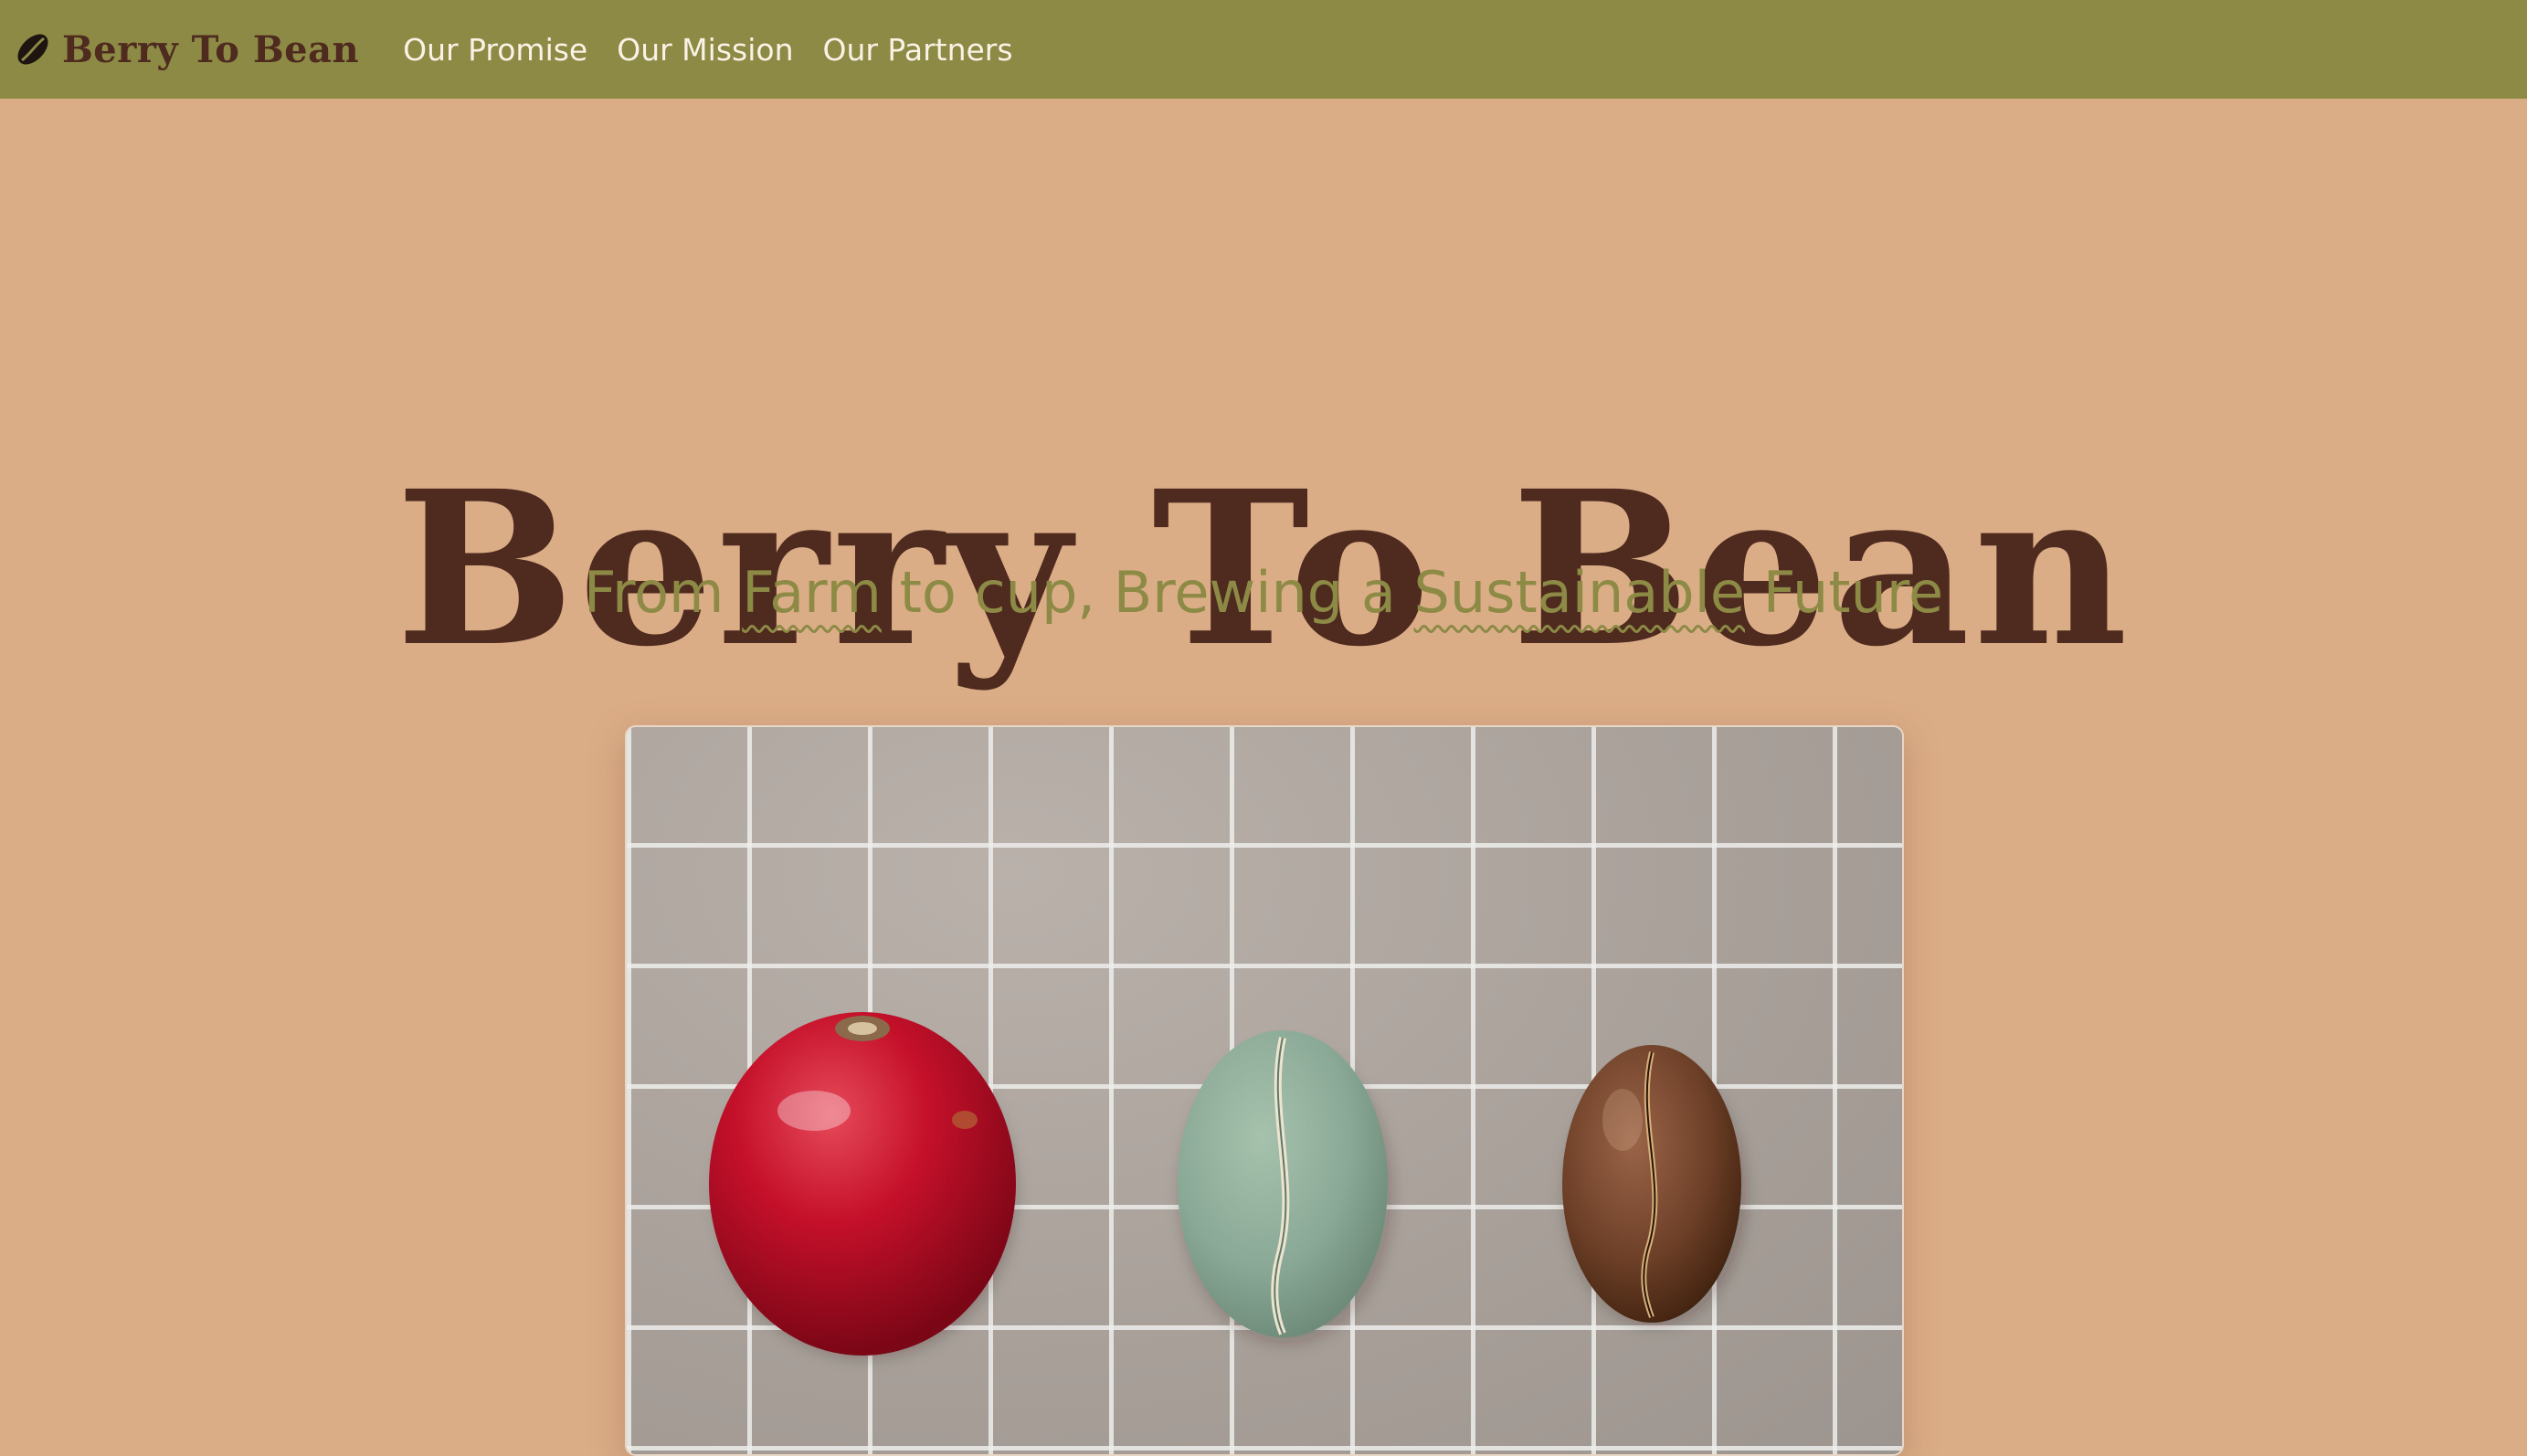  Describe the element at coordinates (1147, 593) in the screenshot. I see `subtitle-part-2: to cup, Brewing a` at that location.